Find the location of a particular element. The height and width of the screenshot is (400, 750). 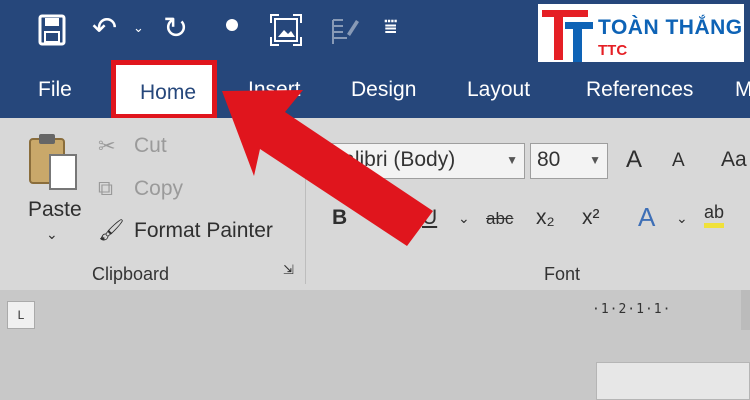

undo-dropdown-icon: ⌄ is located at coordinates (138, 28).